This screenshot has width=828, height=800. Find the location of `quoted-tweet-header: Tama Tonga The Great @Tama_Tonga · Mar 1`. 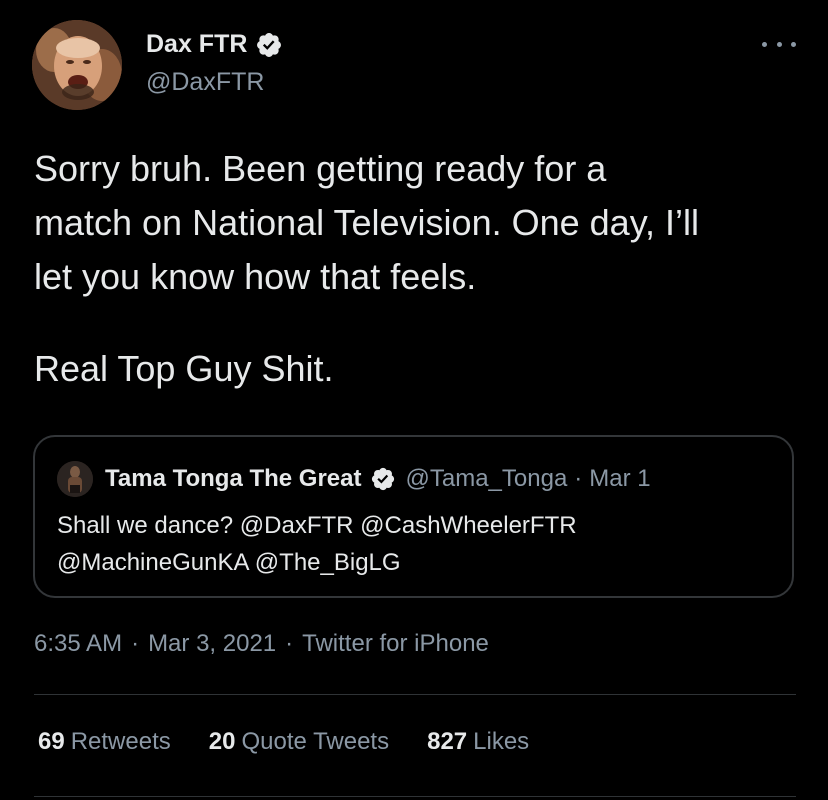

quoted-tweet-header: Tama Tonga The Great @Tama_Tonga · Mar 1 is located at coordinates (378, 479).